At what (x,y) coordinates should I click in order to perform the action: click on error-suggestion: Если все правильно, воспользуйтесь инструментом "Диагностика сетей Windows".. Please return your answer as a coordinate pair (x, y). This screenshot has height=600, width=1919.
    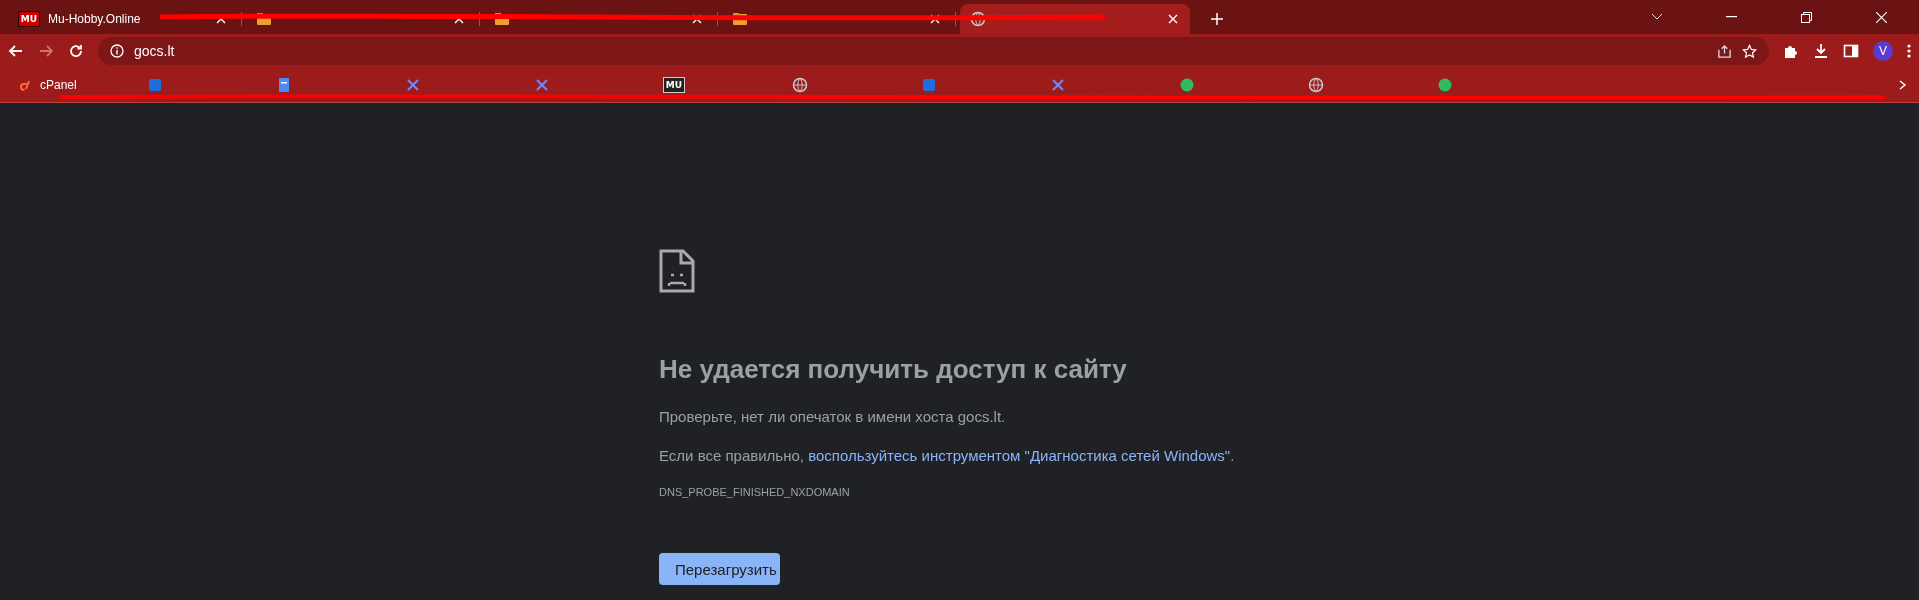
    Looking at the image, I should click on (947, 455).